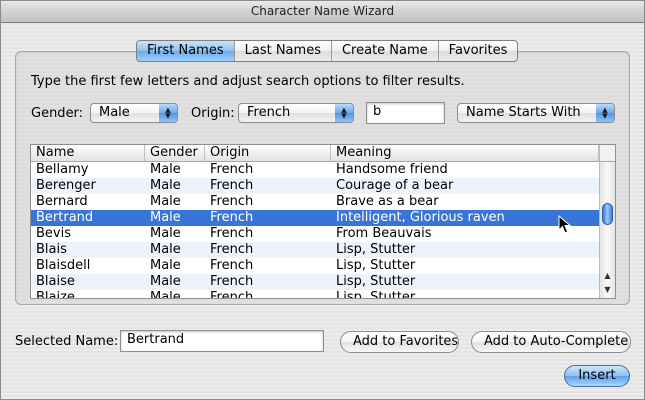  What do you see at coordinates (597, 376) in the screenshot?
I see `insert-button: Insert` at bounding box center [597, 376].